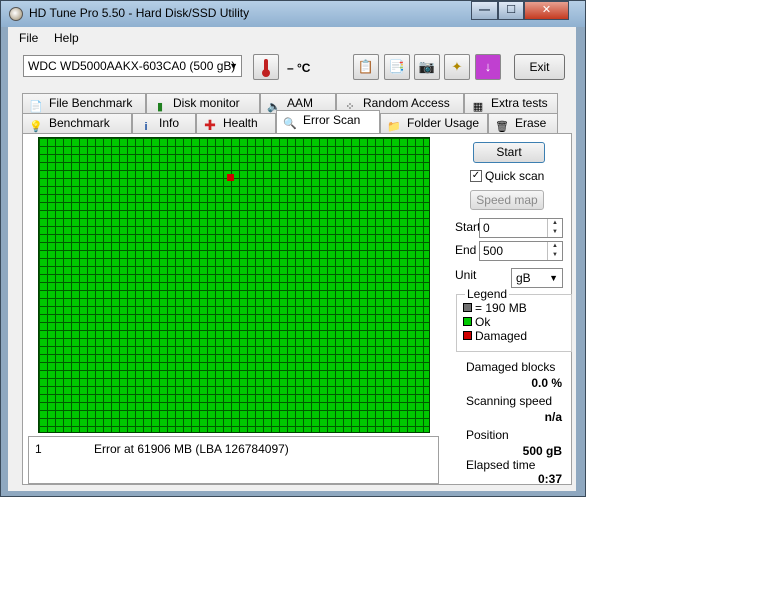 This screenshot has height=614, width=768. I want to click on damaged-blocks-label: Damaged blocks, so click(511, 367).